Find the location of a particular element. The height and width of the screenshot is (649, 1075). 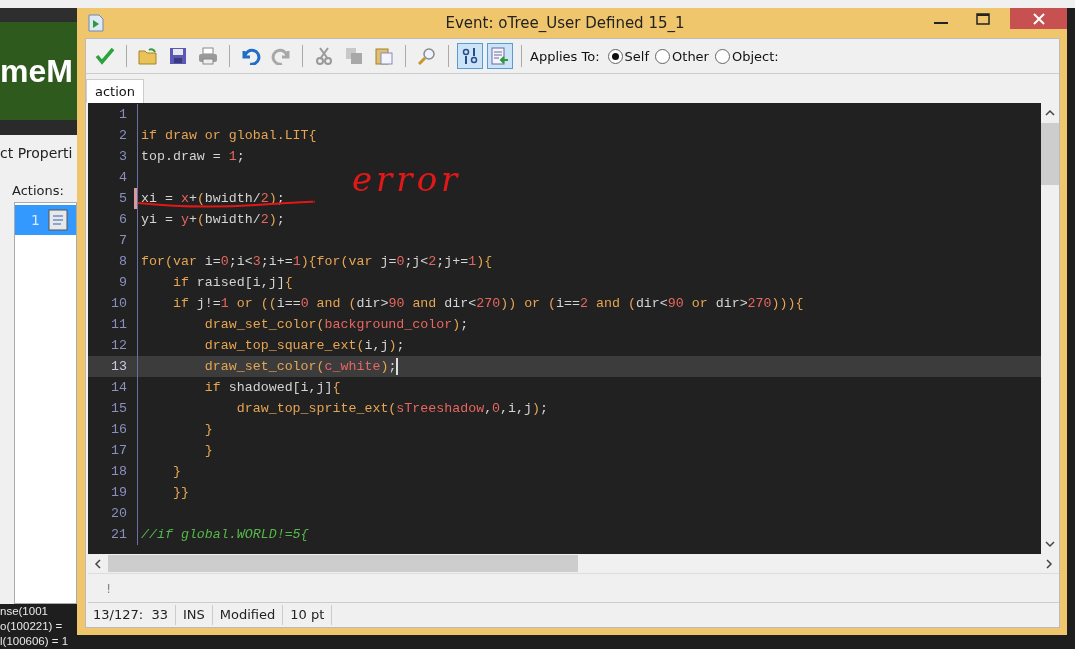

line-number: 21 is located at coordinates (118, 534).